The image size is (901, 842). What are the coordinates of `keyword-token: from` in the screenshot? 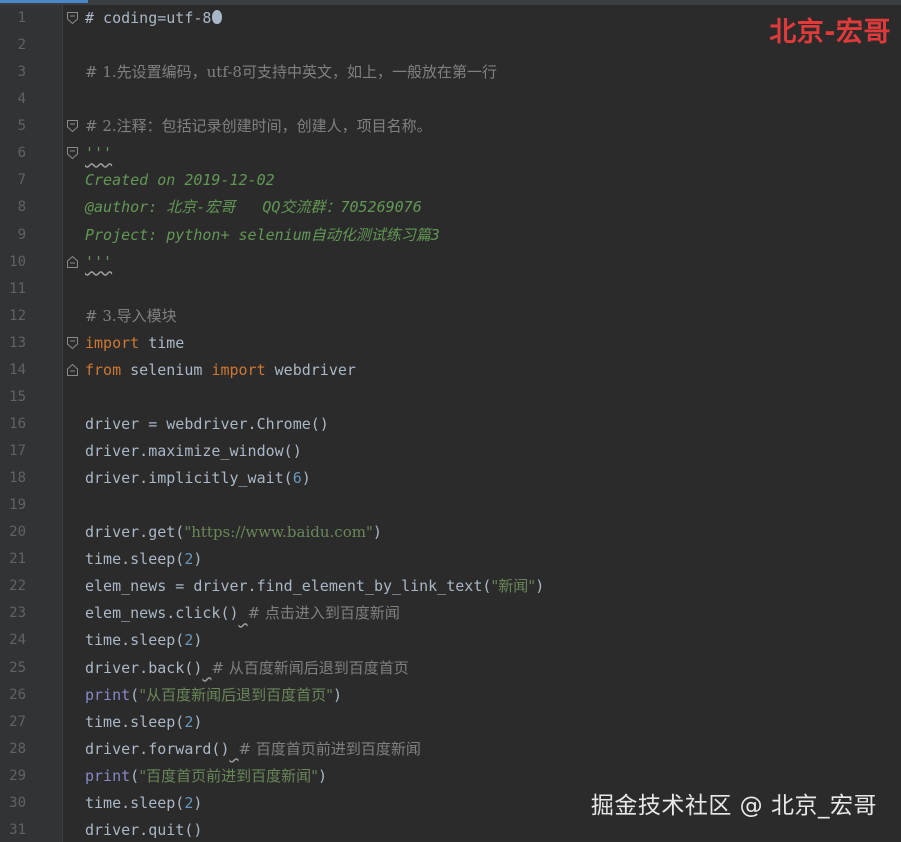 It's located at (103, 369).